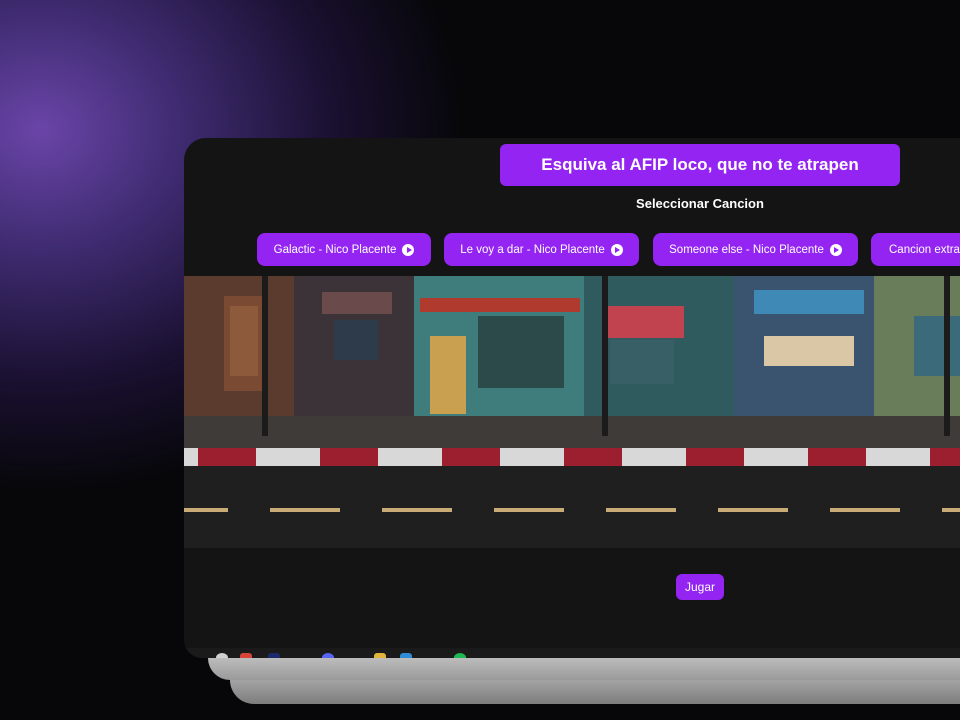 The width and height of the screenshot is (960, 720). I want to click on song-label: Someone else - Nico Placente, so click(746, 249).